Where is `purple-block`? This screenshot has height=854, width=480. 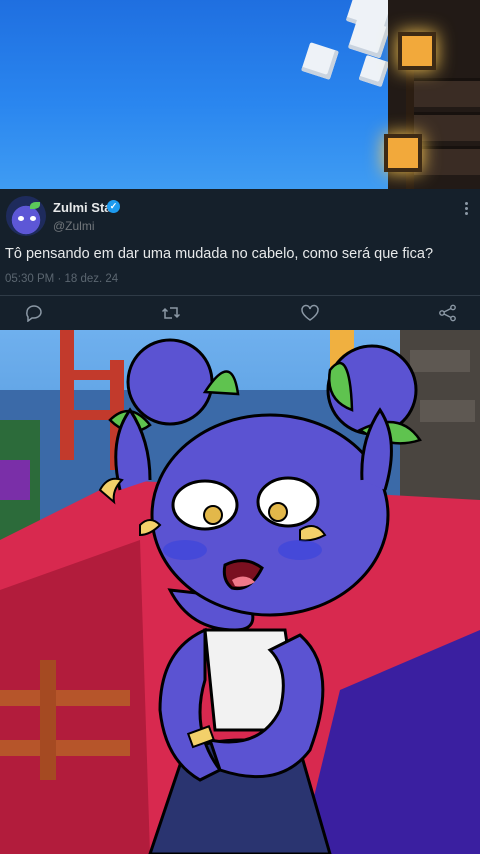
purple-block is located at coordinates (15, 480).